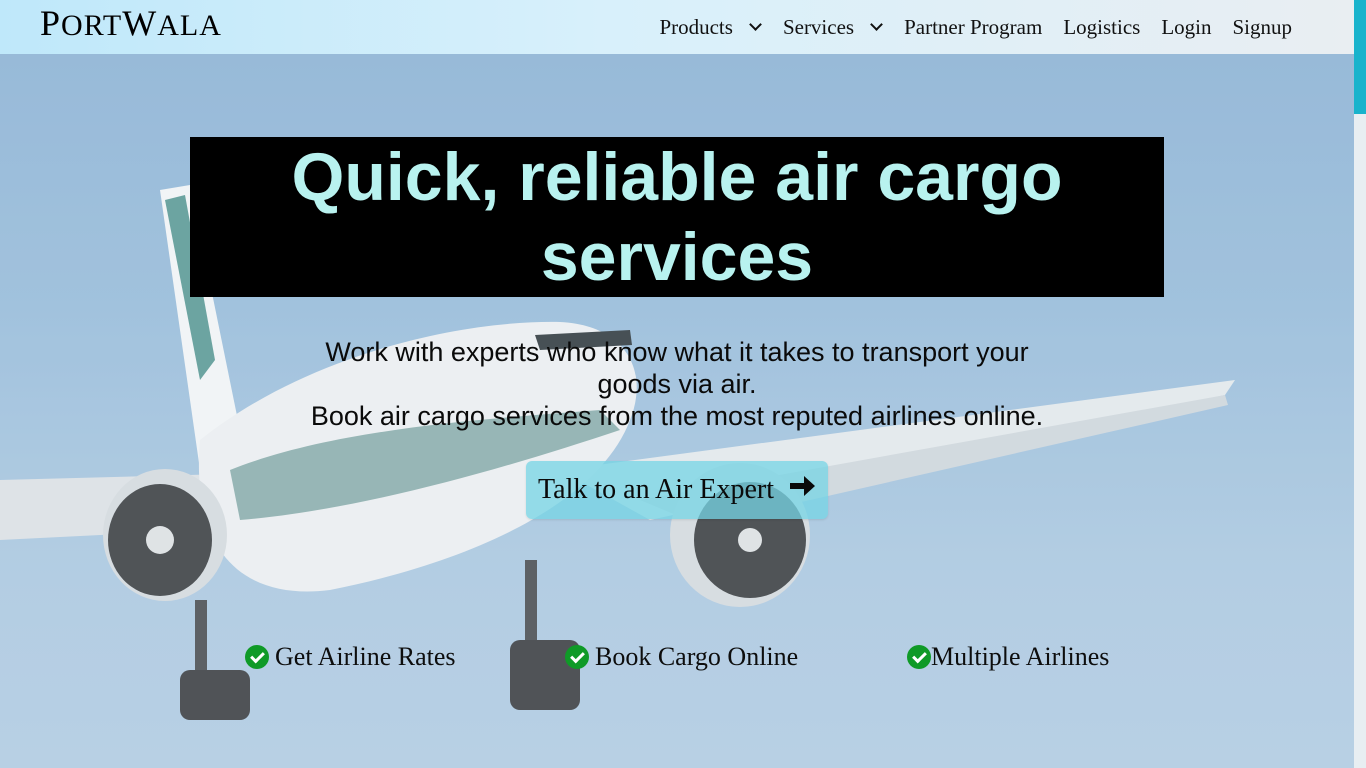 The height and width of the screenshot is (768, 1366). I want to click on arrow-right-icon, so click(802, 490).